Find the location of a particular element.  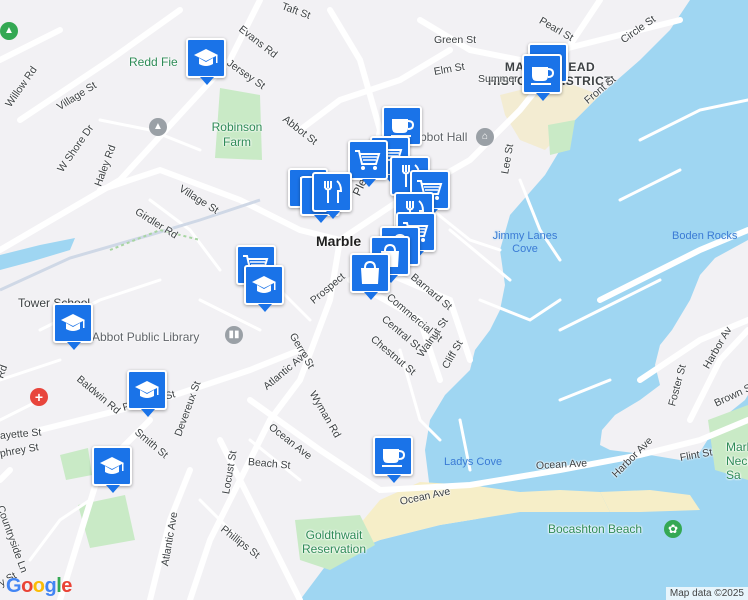

abbot-hall-icon: ⌂ is located at coordinates (485, 137).